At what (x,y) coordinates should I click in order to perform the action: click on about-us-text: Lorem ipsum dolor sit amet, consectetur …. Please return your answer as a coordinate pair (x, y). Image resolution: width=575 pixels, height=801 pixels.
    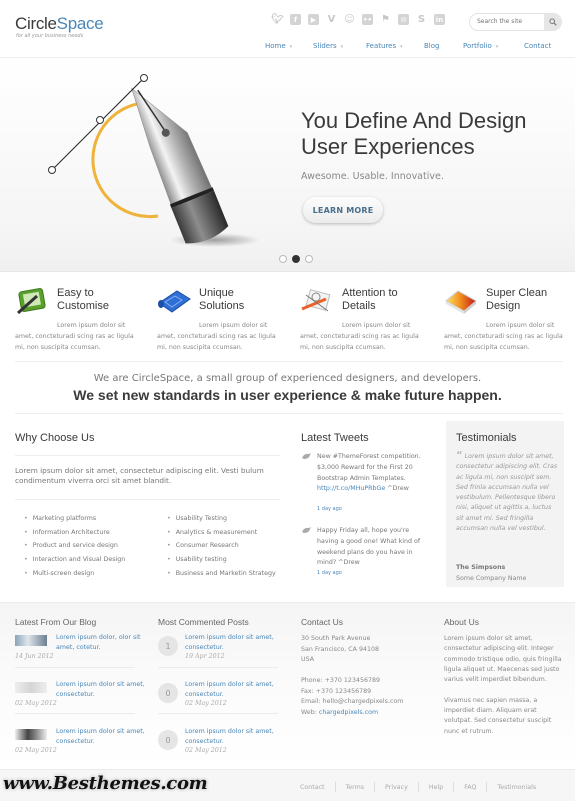
    Looking at the image, I should click on (505, 685).